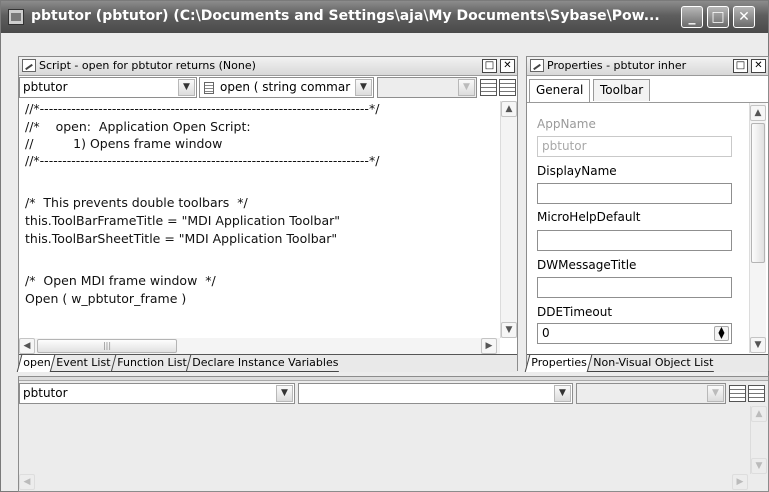 This screenshot has height=492, width=769. I want to click on maximize-button: □, so click(718, 17).